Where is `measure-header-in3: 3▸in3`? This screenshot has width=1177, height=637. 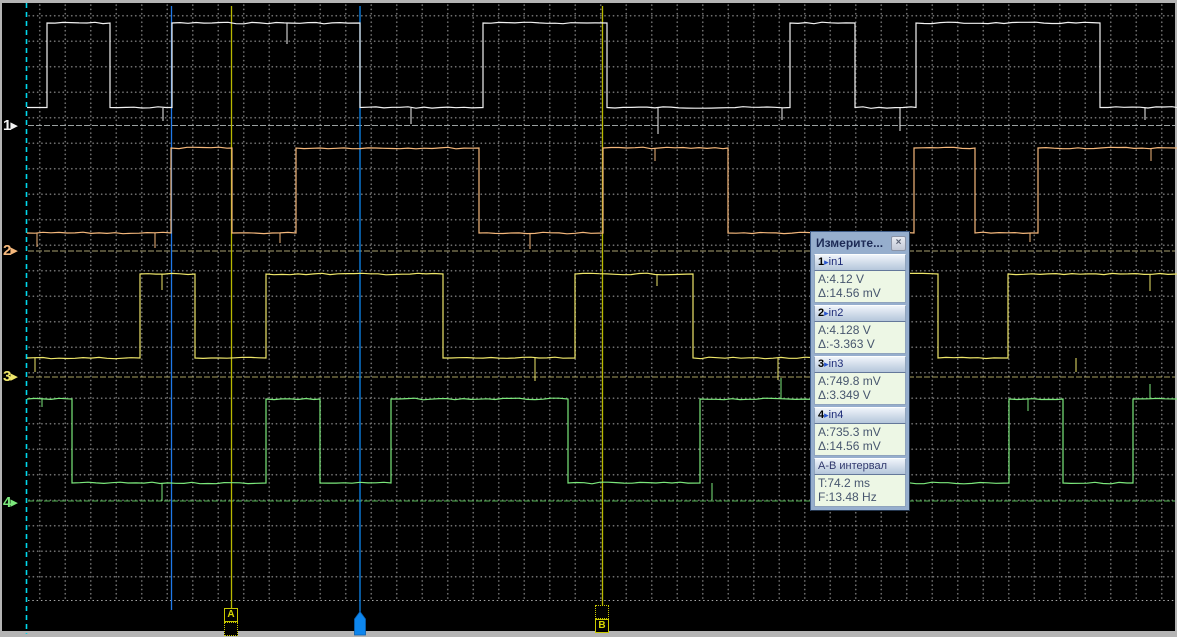
measure-header-in3: 3▸in3 is located at coordinates (860, 364).